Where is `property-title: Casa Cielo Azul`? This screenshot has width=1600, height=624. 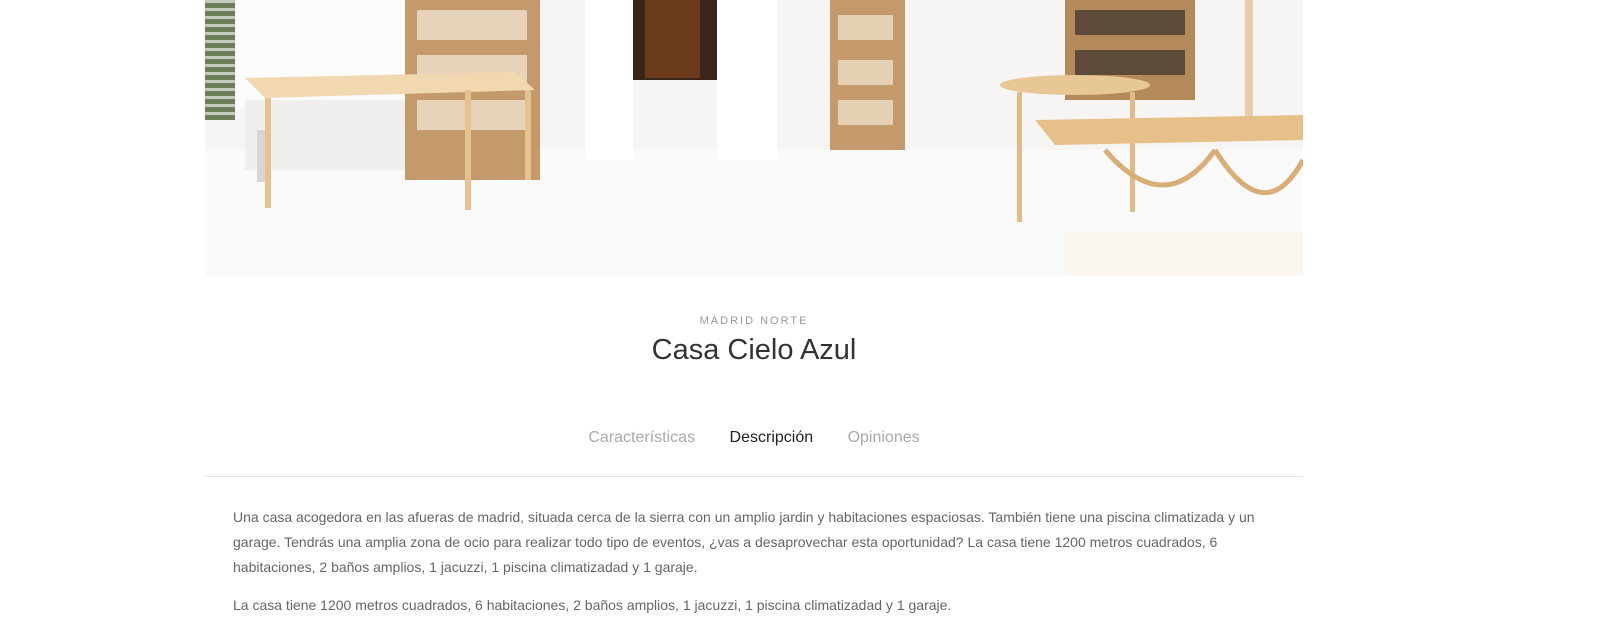 property-title: Casa Cielo Azul is located at coordinates (754, 350).